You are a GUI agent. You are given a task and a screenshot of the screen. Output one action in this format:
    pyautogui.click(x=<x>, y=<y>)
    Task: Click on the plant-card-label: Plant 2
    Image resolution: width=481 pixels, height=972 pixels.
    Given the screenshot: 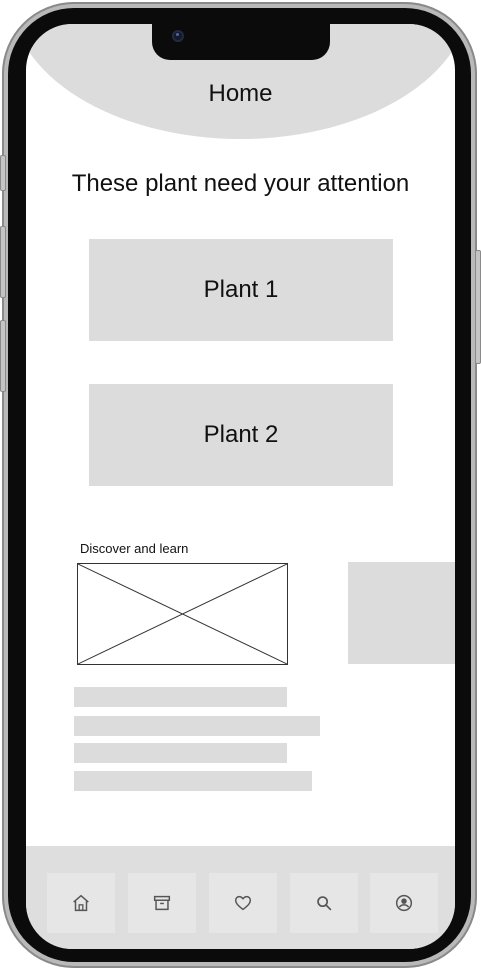 What is the action you would take?
    pyautogui.click(x=241, y=434)
    